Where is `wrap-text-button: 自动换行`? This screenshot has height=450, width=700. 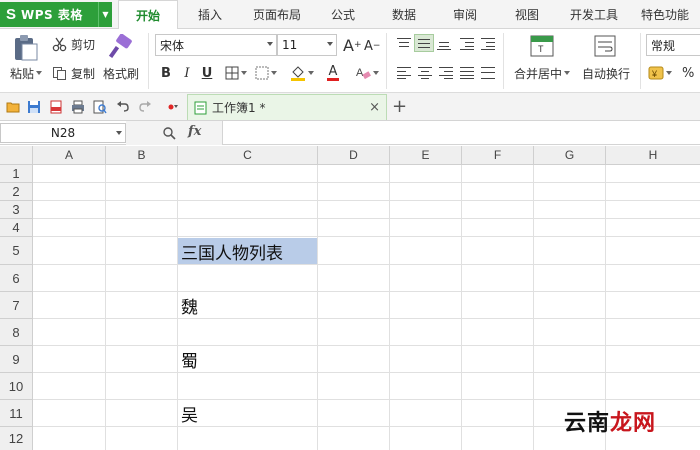
wrap-text-button: 自动换行 is located at coordinates (606, 73).